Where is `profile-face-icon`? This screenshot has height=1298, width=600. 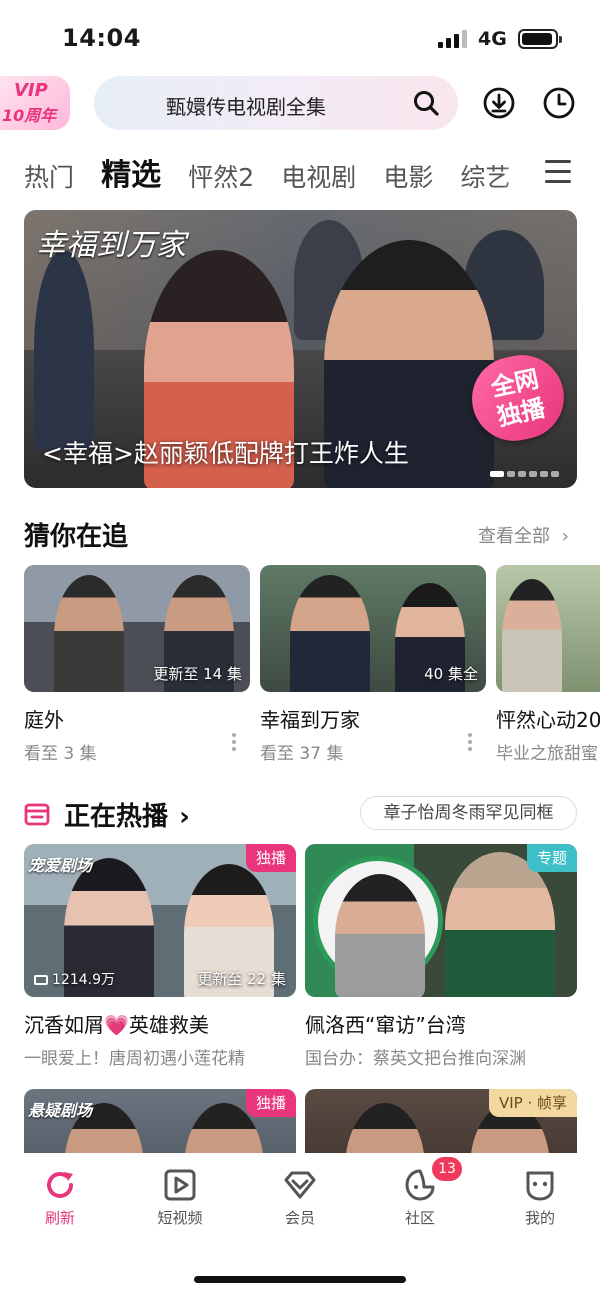
profile-face-icon is located at coordinates (540, 1186).